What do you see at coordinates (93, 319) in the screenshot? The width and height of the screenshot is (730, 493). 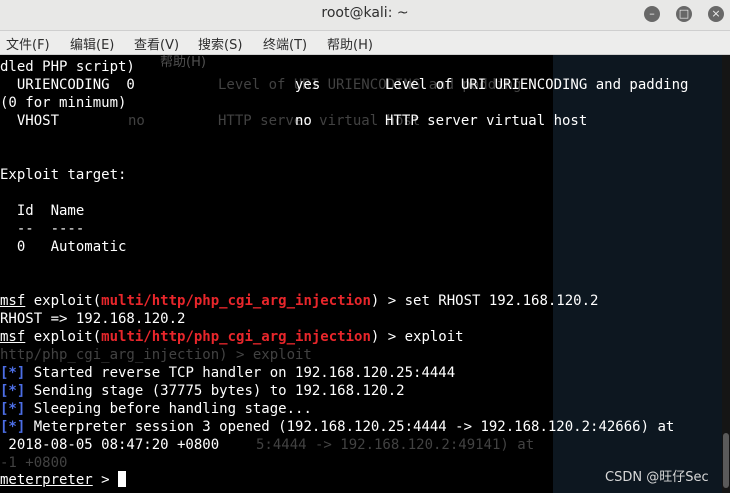 I see `terminal-line: RHOST => 192.168.120.2` at bounding box center [93, 319].